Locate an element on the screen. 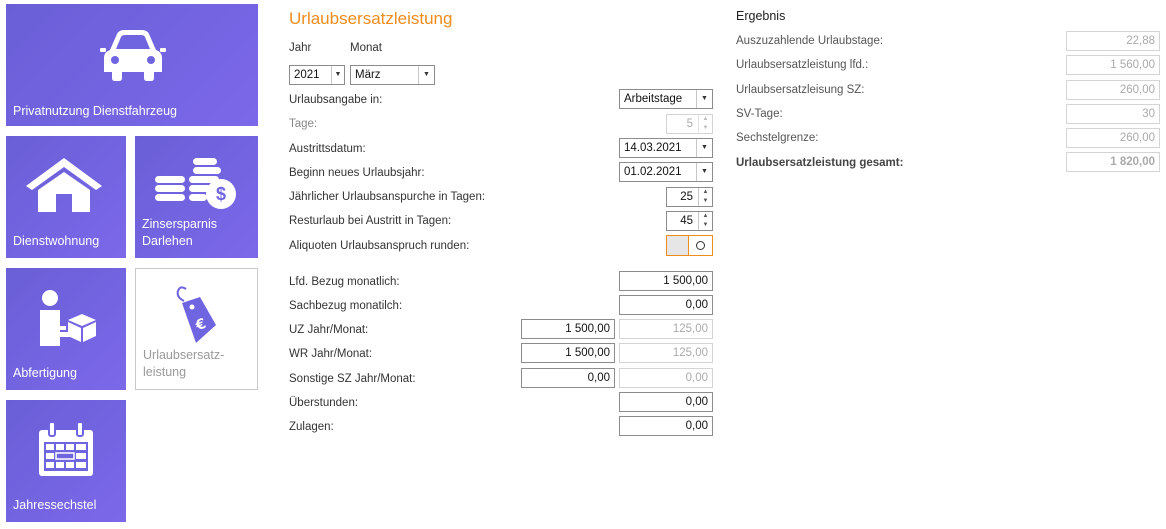  uz-monat-field: 125,00 is located at coordinates (666, 329).